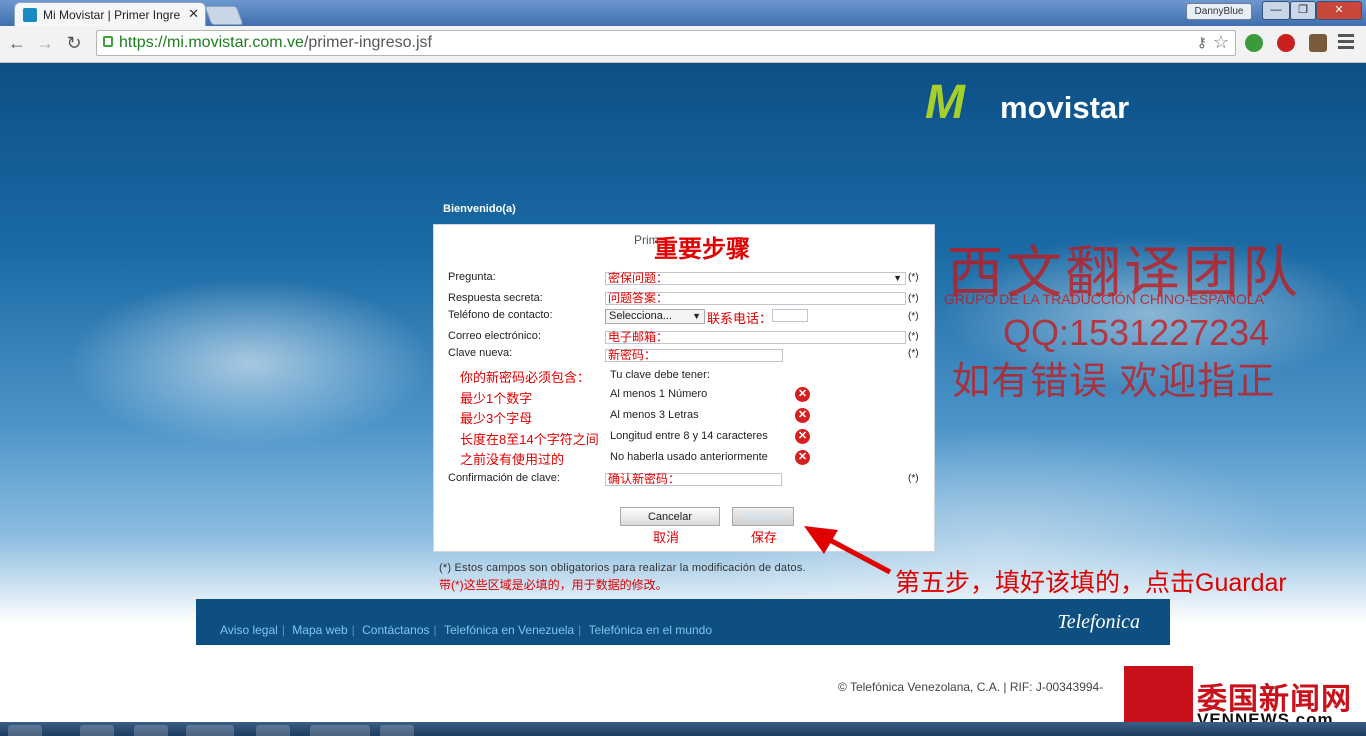 The width and height of the screenshot is (1366, 736). I want to click on required-footnote-cn: 带(*)这些区域是必填的，用于数据的修改。, so click(553, 585).